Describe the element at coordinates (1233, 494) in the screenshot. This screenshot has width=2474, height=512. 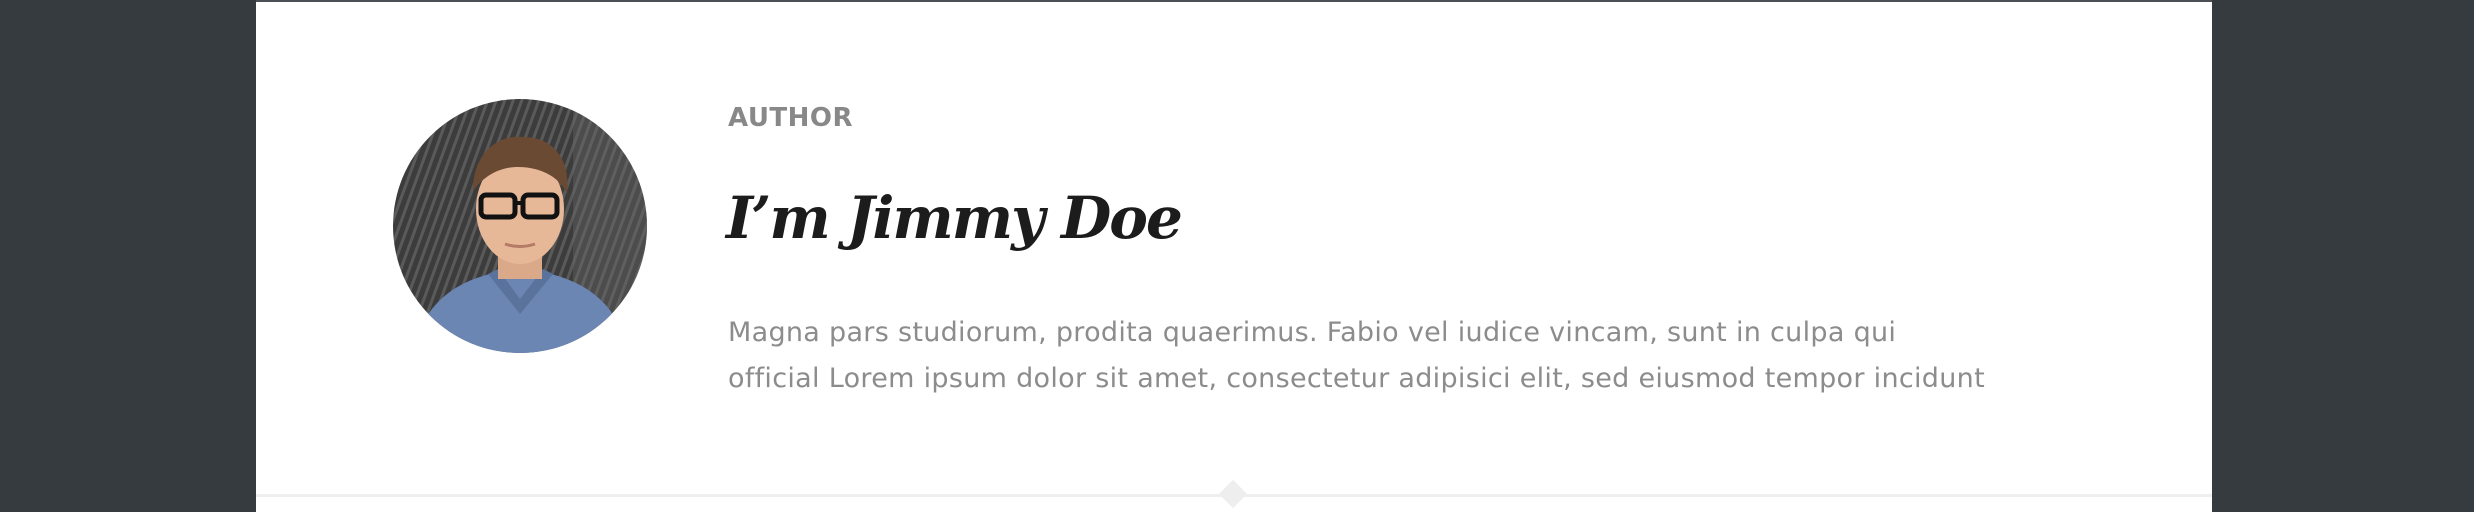
I see `divider-diamond-icon` at that location.